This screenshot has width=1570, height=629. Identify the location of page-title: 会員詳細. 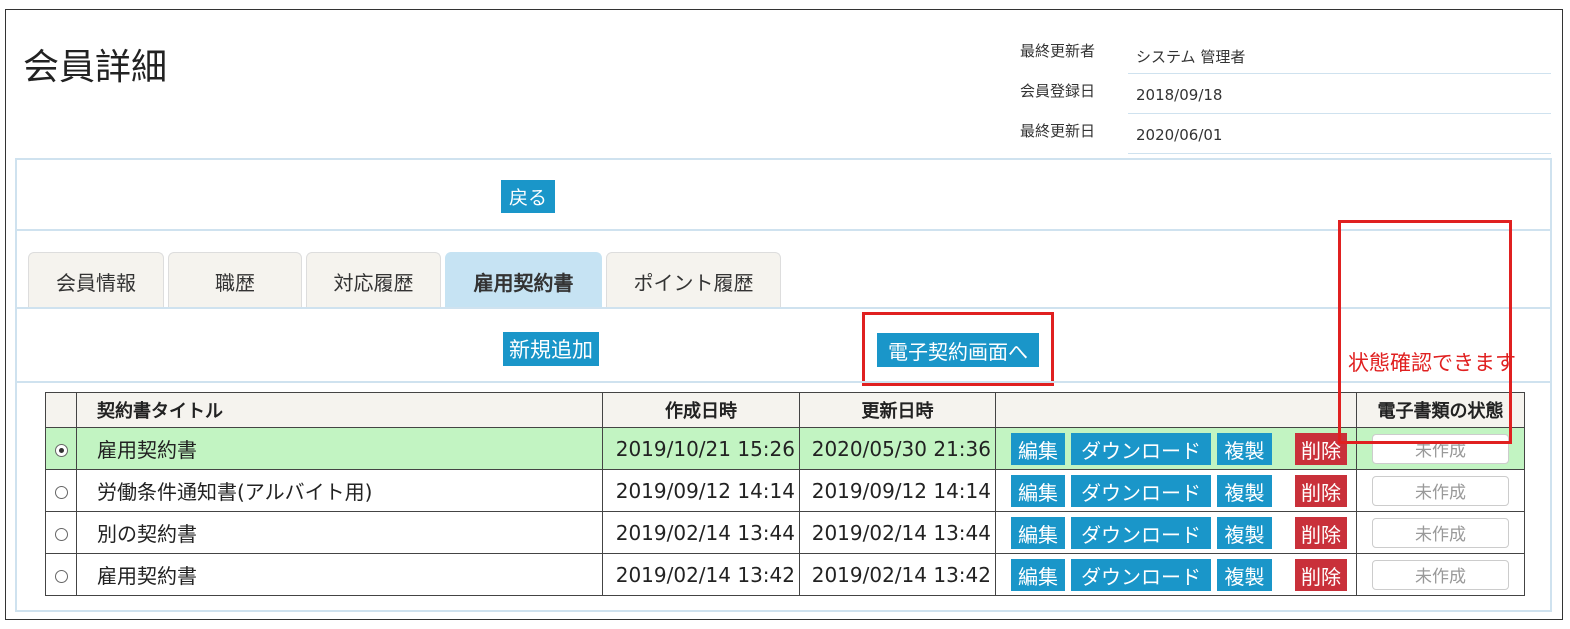
(95, 67).